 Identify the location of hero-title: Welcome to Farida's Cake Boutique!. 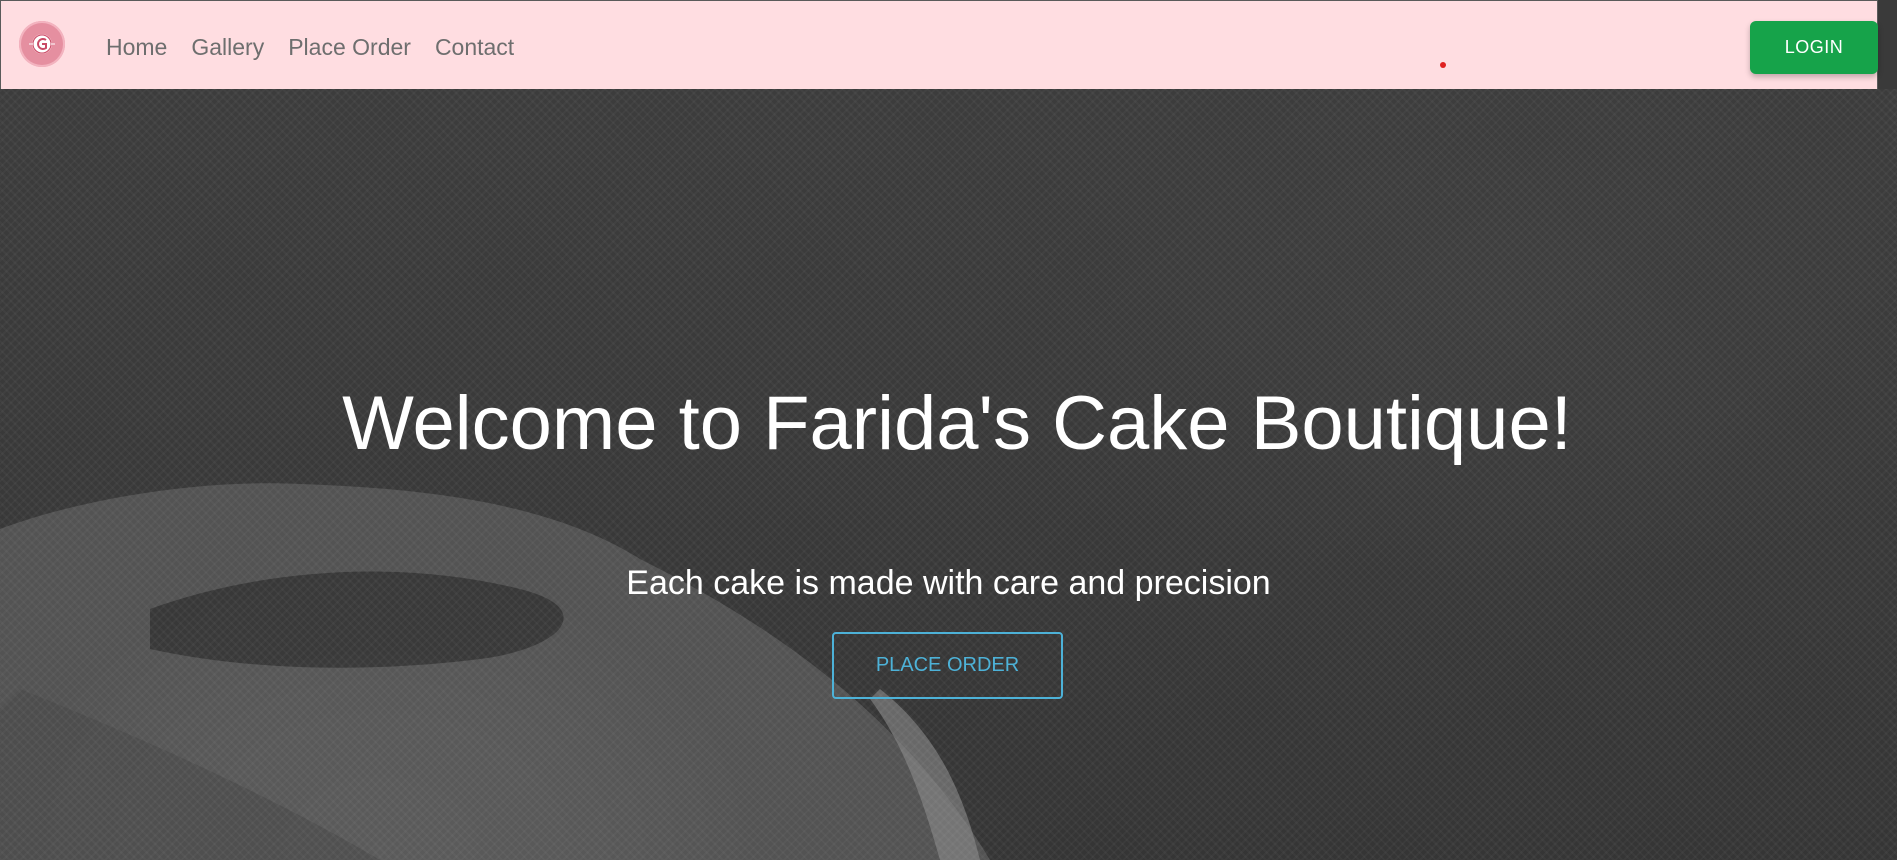
(957, 423).